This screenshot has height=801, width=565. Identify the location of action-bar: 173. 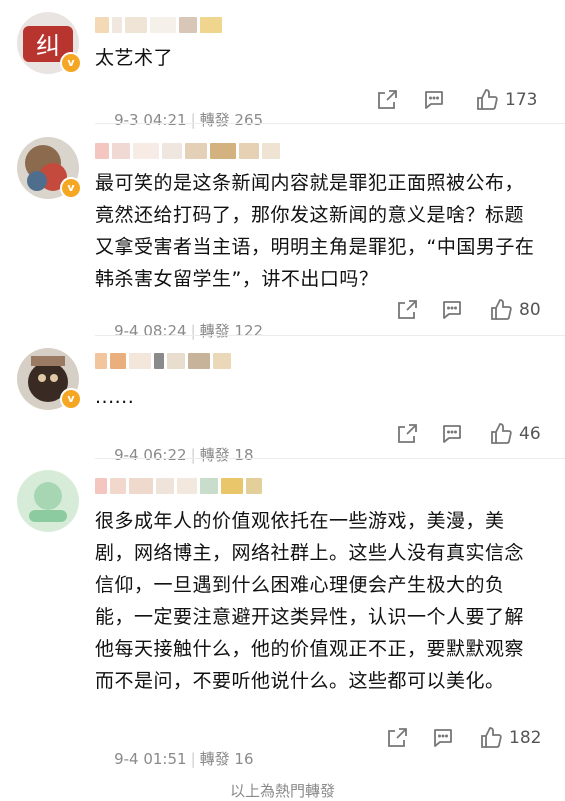
(460, 101).